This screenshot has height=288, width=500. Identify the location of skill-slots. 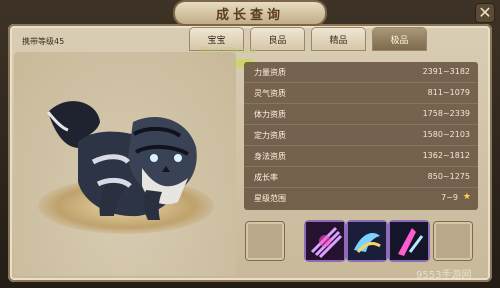
(361, 244).